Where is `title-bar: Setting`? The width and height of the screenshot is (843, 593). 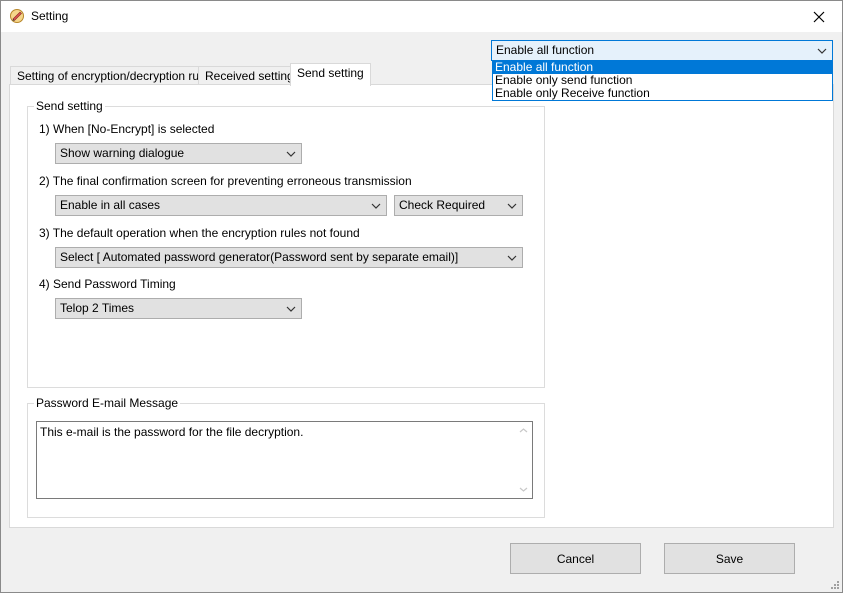
title-bar: Setting is located at coordinates (421, 16).